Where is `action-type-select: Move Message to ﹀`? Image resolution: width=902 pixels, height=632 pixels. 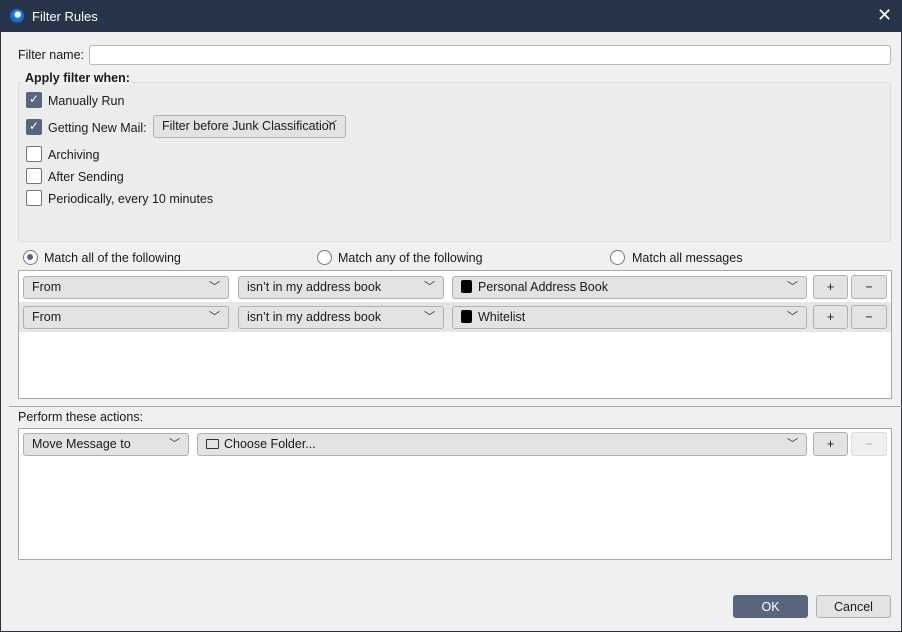 action-type-select: Move Message to ﹀ is located at coordinates (106, 444).